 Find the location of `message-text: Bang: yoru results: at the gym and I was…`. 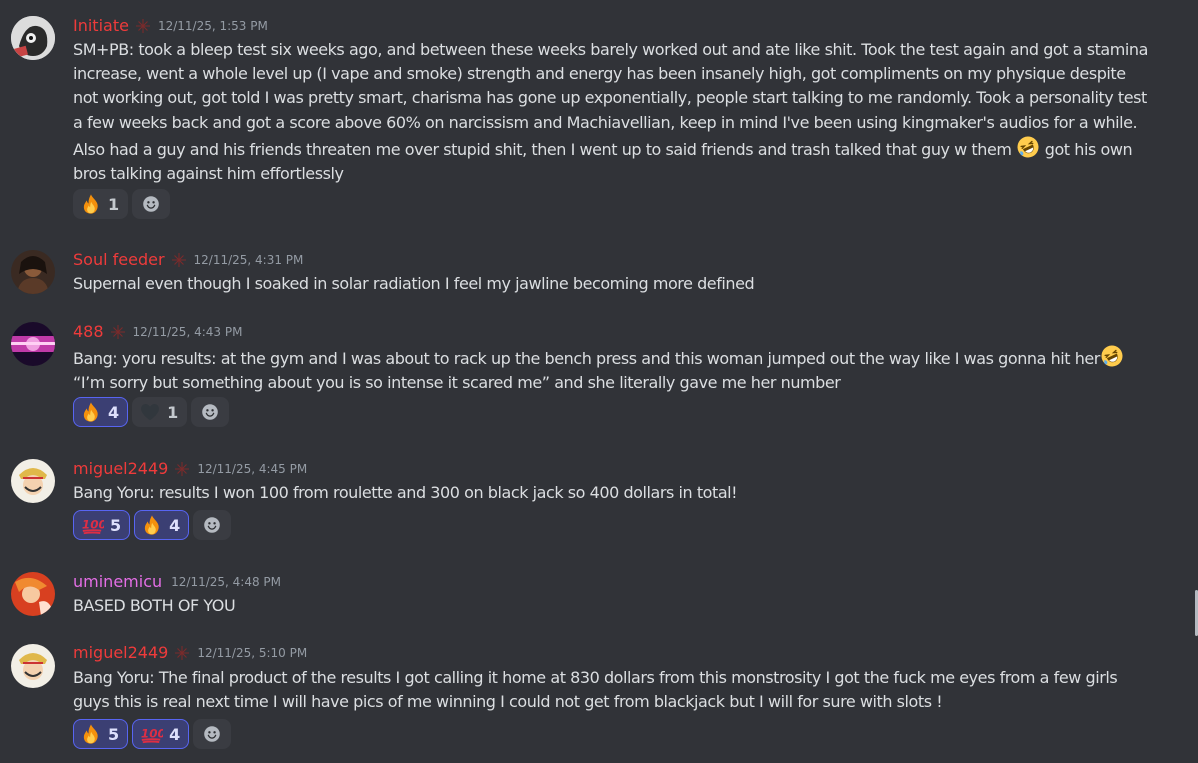

message-text: Bang: yoru results: at the gym and I was… is located at coordinates (610, 369).